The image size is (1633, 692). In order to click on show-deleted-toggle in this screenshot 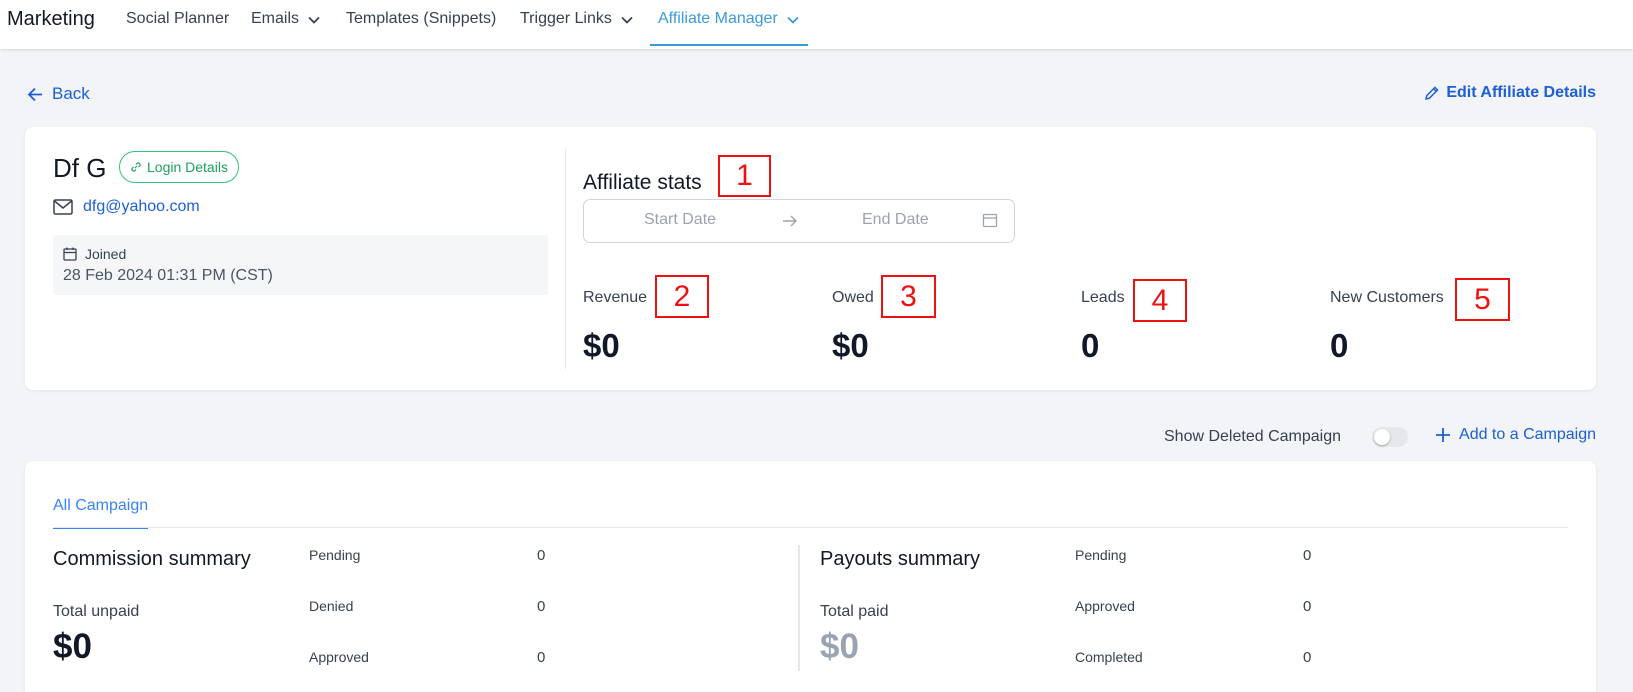, I will do `click(1390, 437)`.